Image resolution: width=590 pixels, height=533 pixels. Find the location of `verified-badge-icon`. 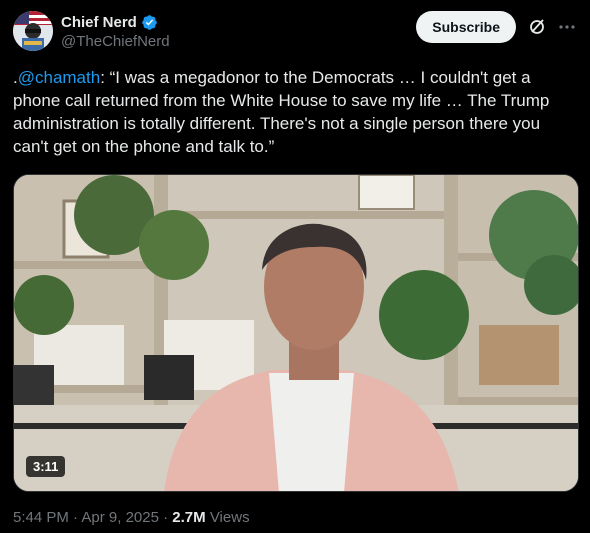

verified-badge-icon is located at coordinates (149, 22).